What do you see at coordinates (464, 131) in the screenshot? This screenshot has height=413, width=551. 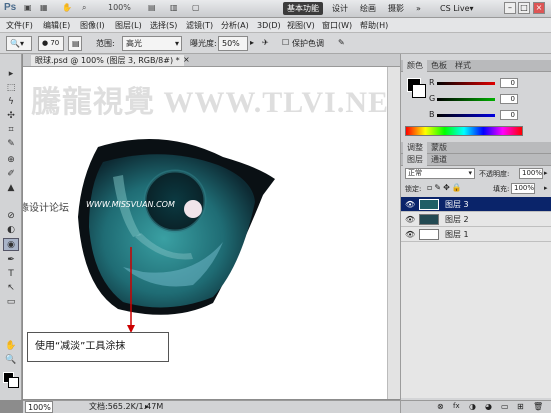 I see `color-spectrum-bar` at bounding box center [464, 131].